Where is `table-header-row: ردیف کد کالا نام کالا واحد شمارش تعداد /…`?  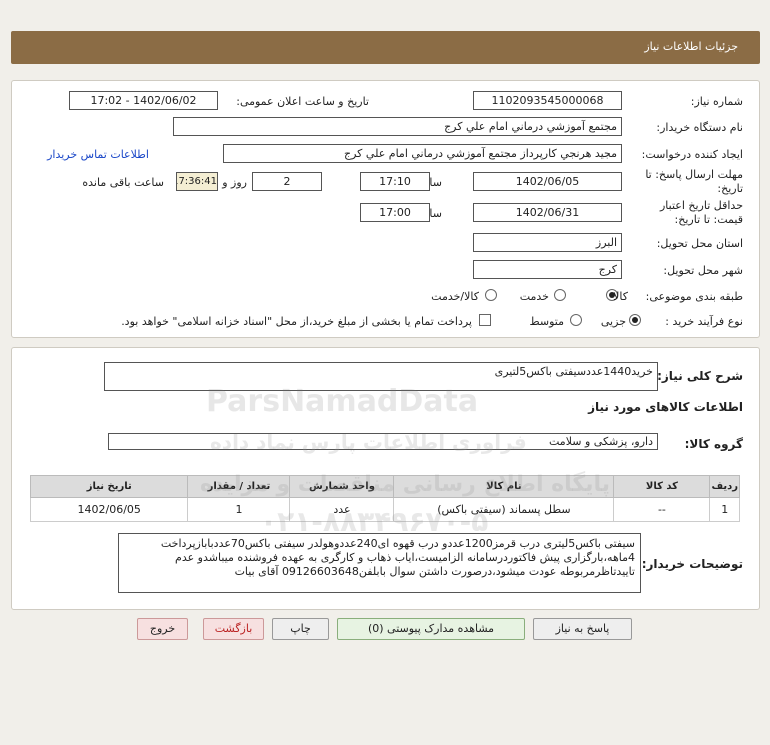 table-header-row: ردیف کد کالا نام کالا واحد شمارش تعداد /… is located at coordinates (384, 486).